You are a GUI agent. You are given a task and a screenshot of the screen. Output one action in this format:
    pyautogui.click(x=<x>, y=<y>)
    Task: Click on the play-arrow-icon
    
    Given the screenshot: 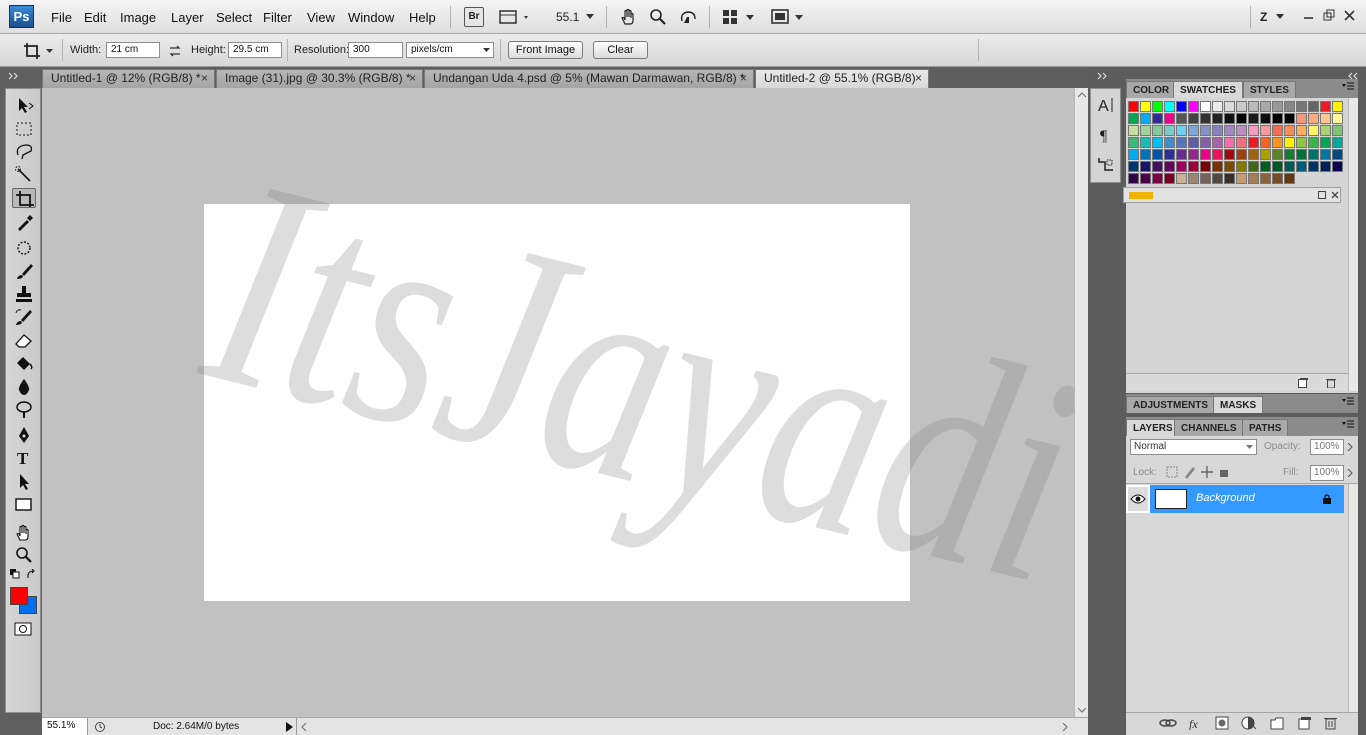 What is the action you would take?
    pyautogui.click(x=289, y=727)
    